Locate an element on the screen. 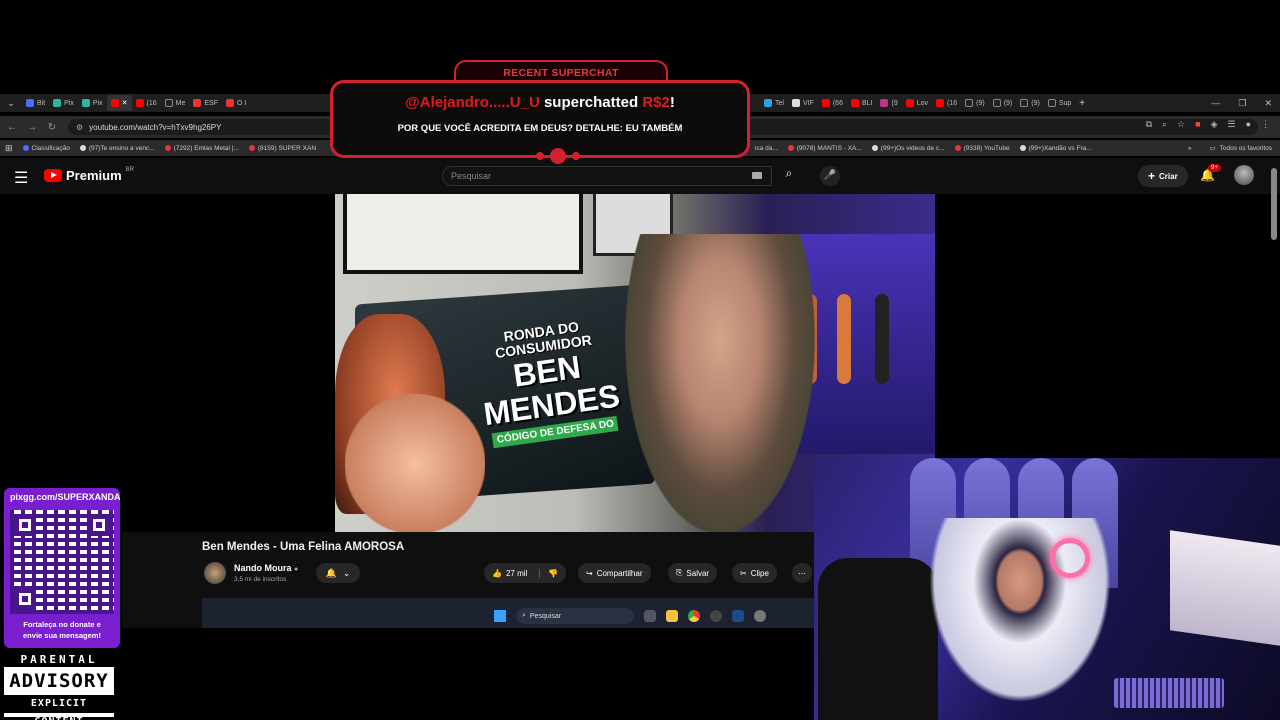 This screenshot has width=1280, height=720. close-window-icon: ✕ is located at coordinates (1268, 103).